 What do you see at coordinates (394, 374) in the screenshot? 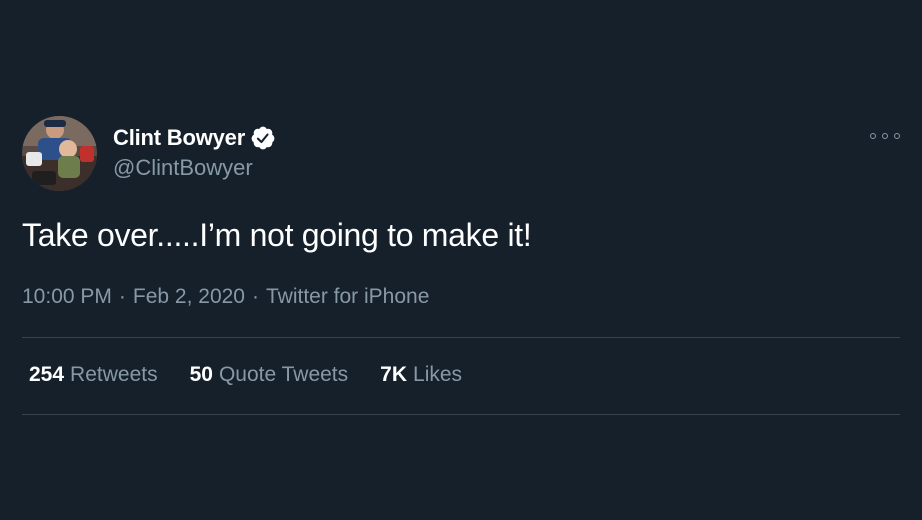
I see `likes-count: 7K` at bounding box center [394, 374].